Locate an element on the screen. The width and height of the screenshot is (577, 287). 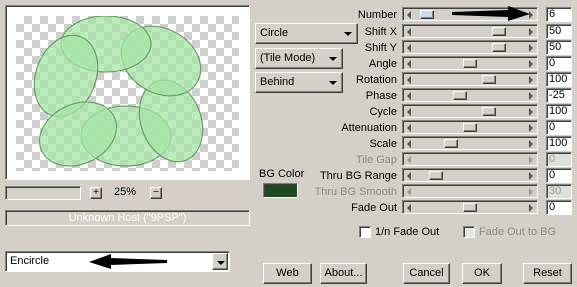
chevron-down-icon is located at coordinates (220, 261).